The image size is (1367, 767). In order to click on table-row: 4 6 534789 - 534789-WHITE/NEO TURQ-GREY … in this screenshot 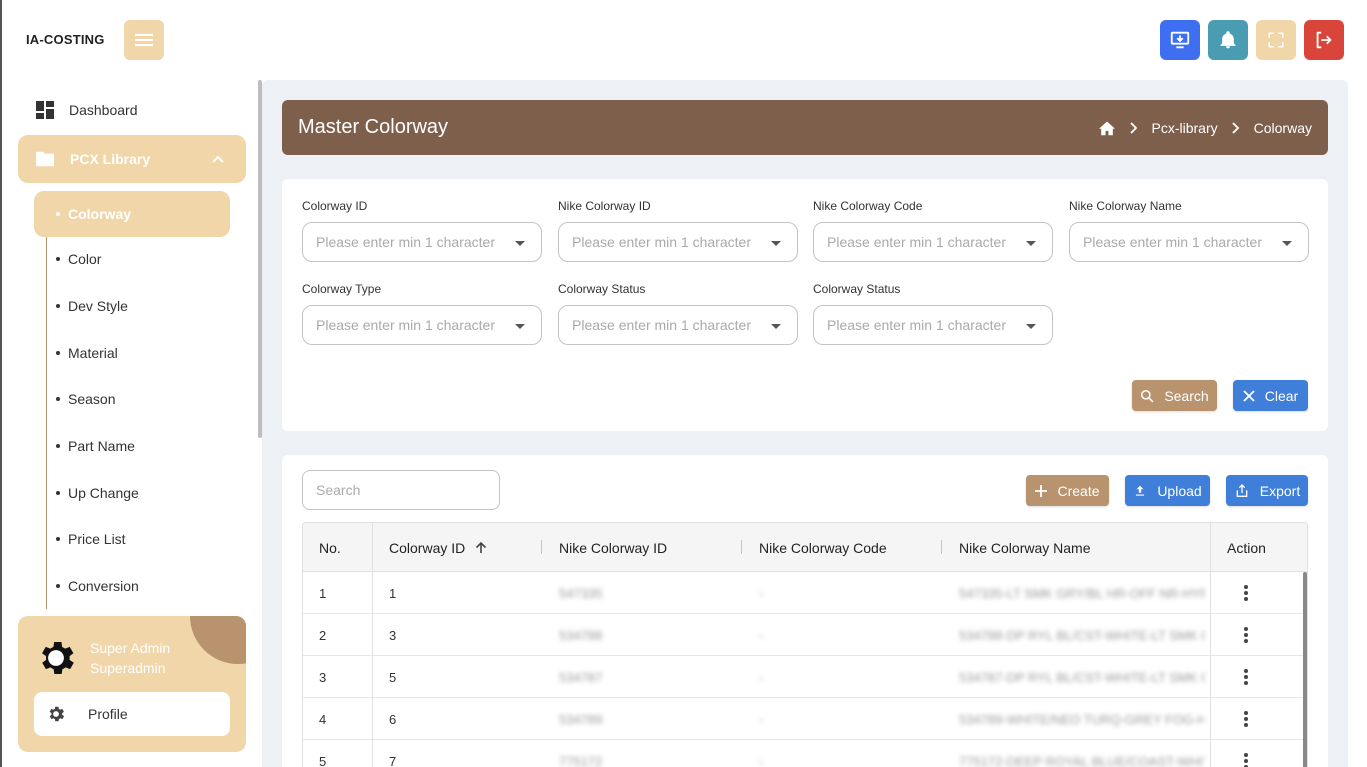, I will do `click(805, 719)`.